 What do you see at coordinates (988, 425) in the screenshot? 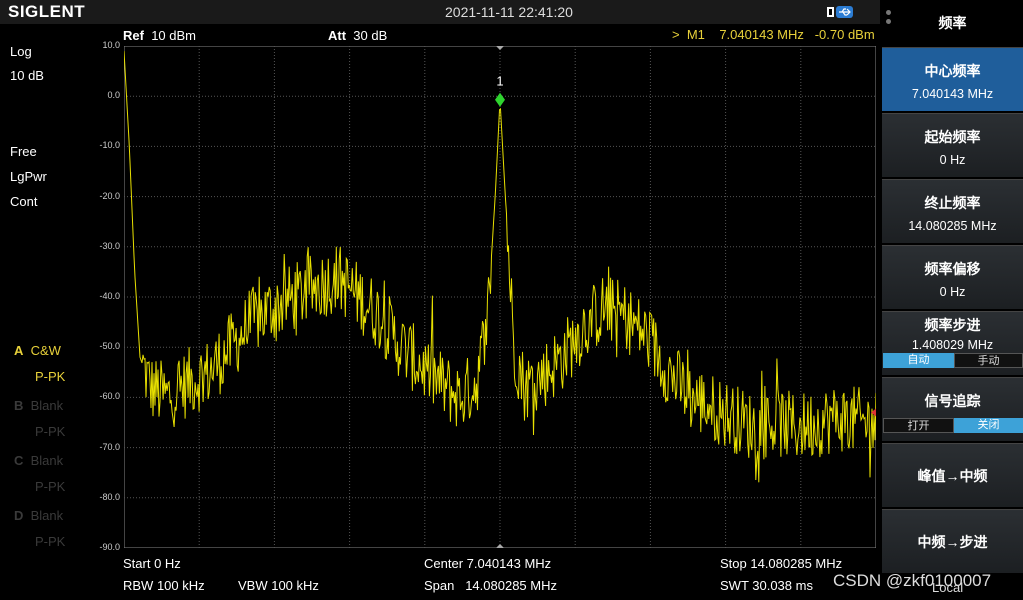
I see `track-off-toggle: 关闭` at bounding box center [988, 425].